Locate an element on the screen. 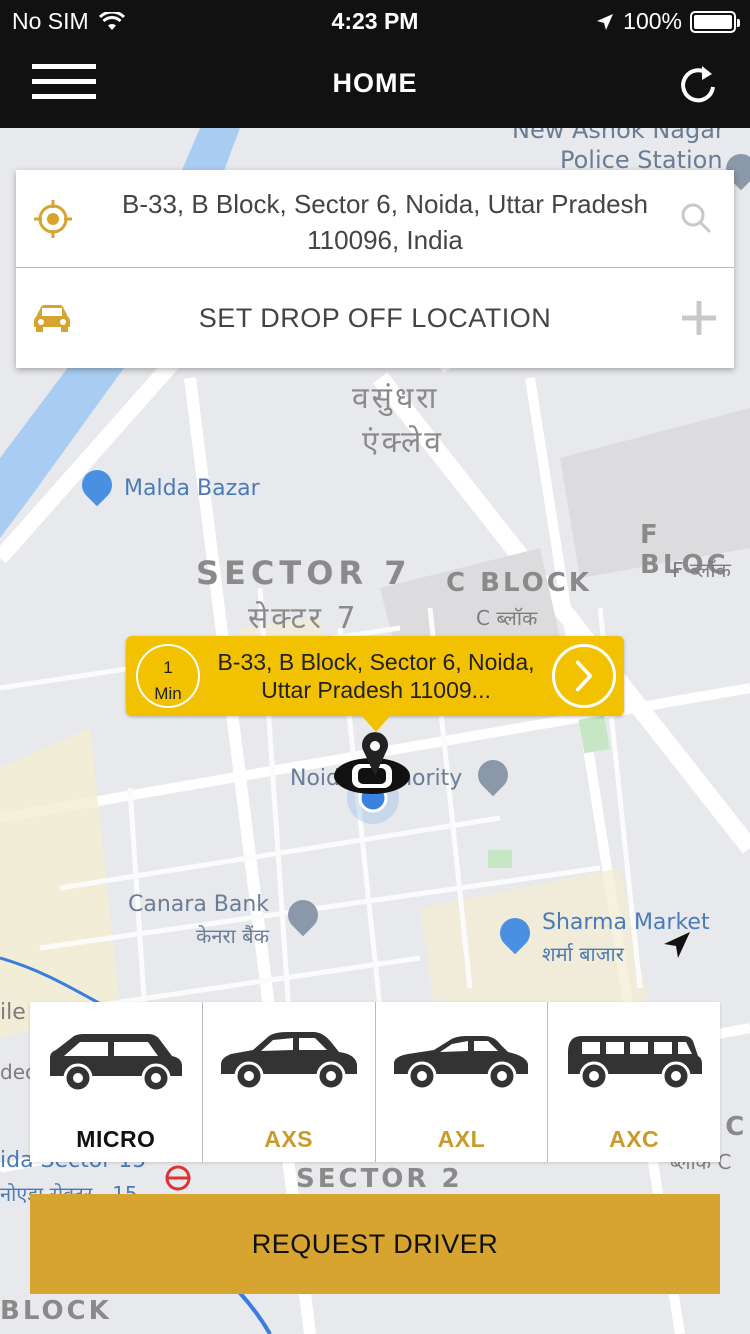 The image size is (750, 1334). request-driver-label: REQUEST DRIVER is located at coordinates (375, 1243).